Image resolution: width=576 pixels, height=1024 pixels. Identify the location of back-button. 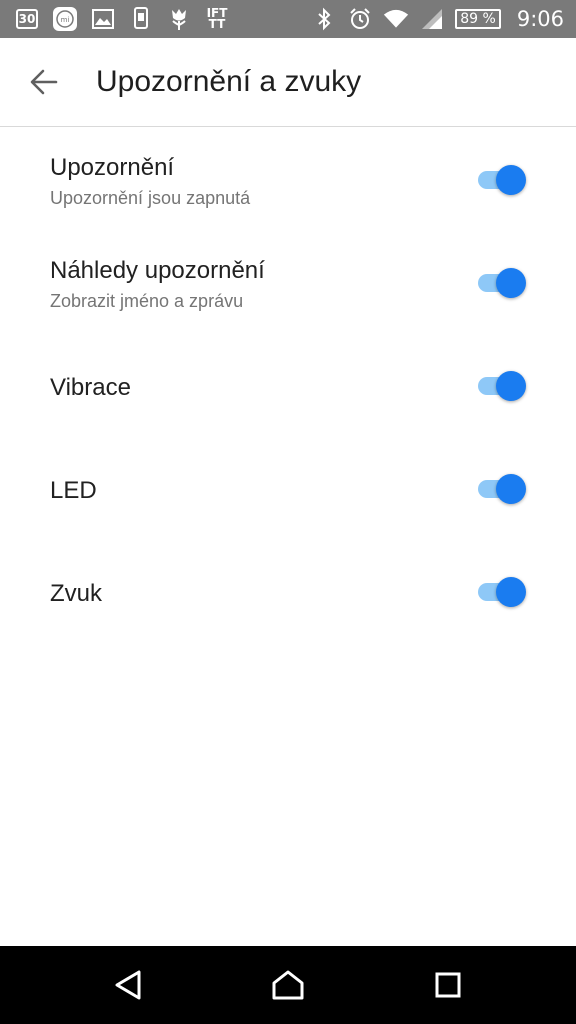
(44, 82).